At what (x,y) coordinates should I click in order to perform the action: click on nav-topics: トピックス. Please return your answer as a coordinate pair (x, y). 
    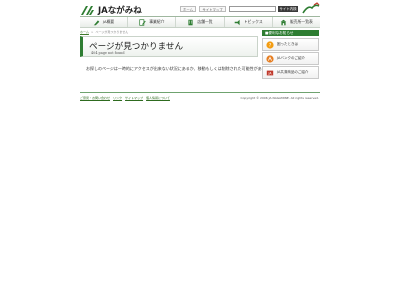
    Looking at the image, I should click on (249, 22).